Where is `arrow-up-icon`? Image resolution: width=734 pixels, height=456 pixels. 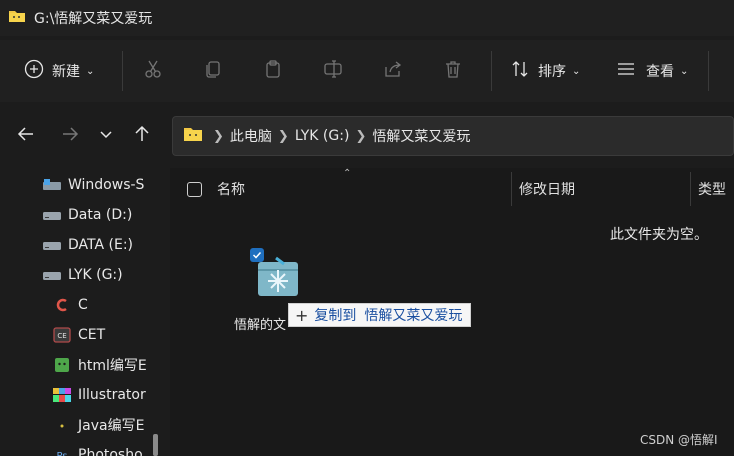 arrow-up-icon is located at coordinates (142, 136).